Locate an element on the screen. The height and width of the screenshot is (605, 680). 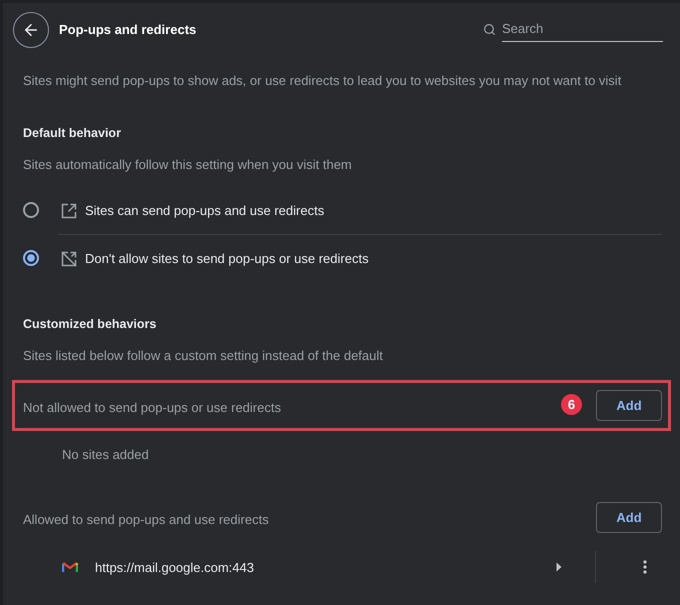
option-label: Don't allow sites to send pop-ups or use redirects is located at coordinates (227, 258).